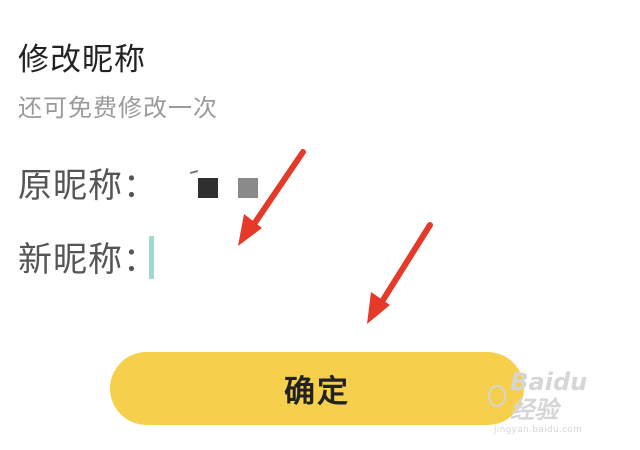 The image size is (640, 450). Describe the element at coordinates (549, 396) in the screenshot. I see `watermark-brand: Baidu 经验` at that location.